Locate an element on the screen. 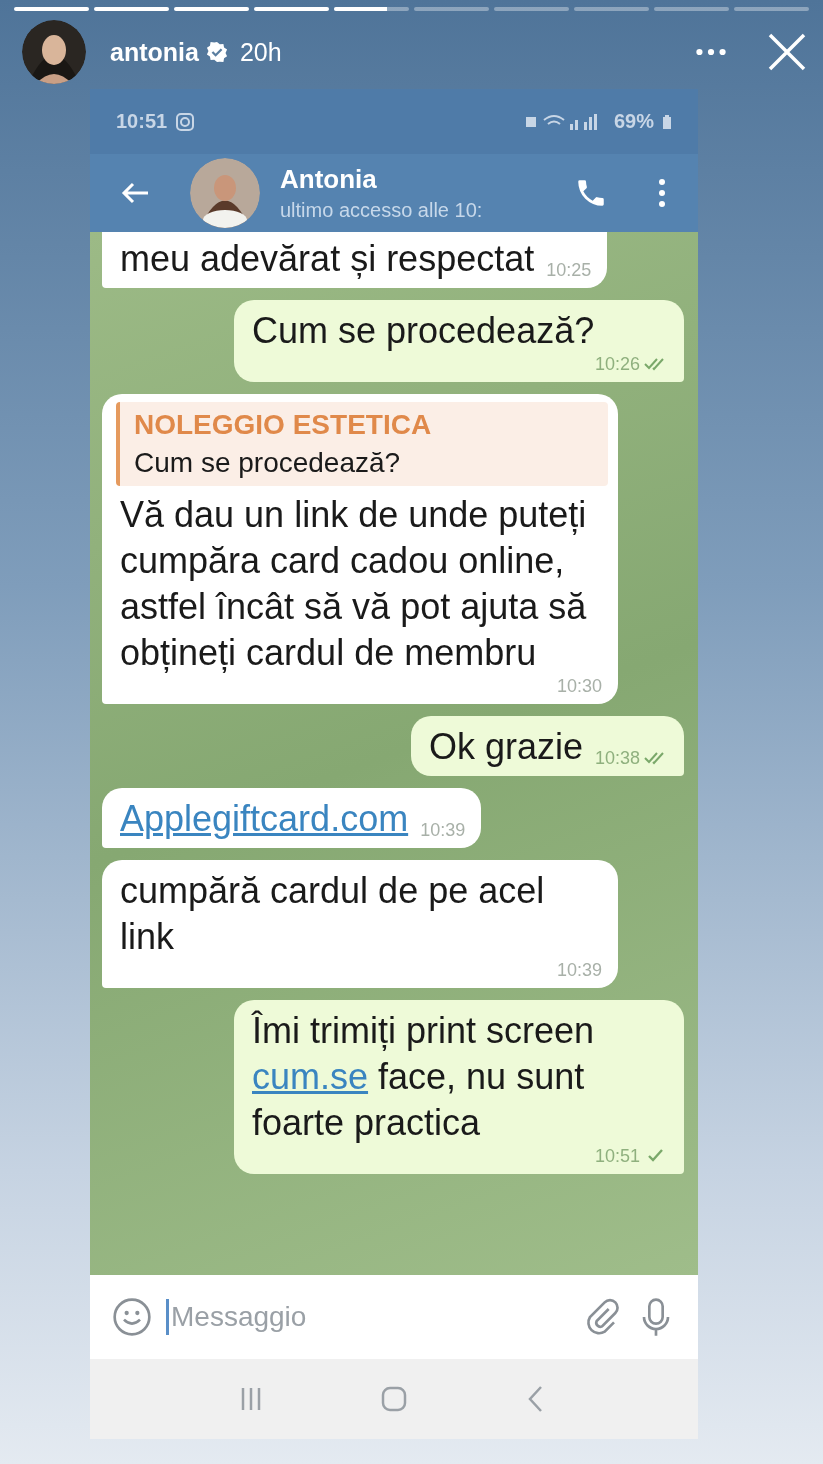 This screenshot has width=823, height=1464. close-icon is located at coordinates (787, 52).